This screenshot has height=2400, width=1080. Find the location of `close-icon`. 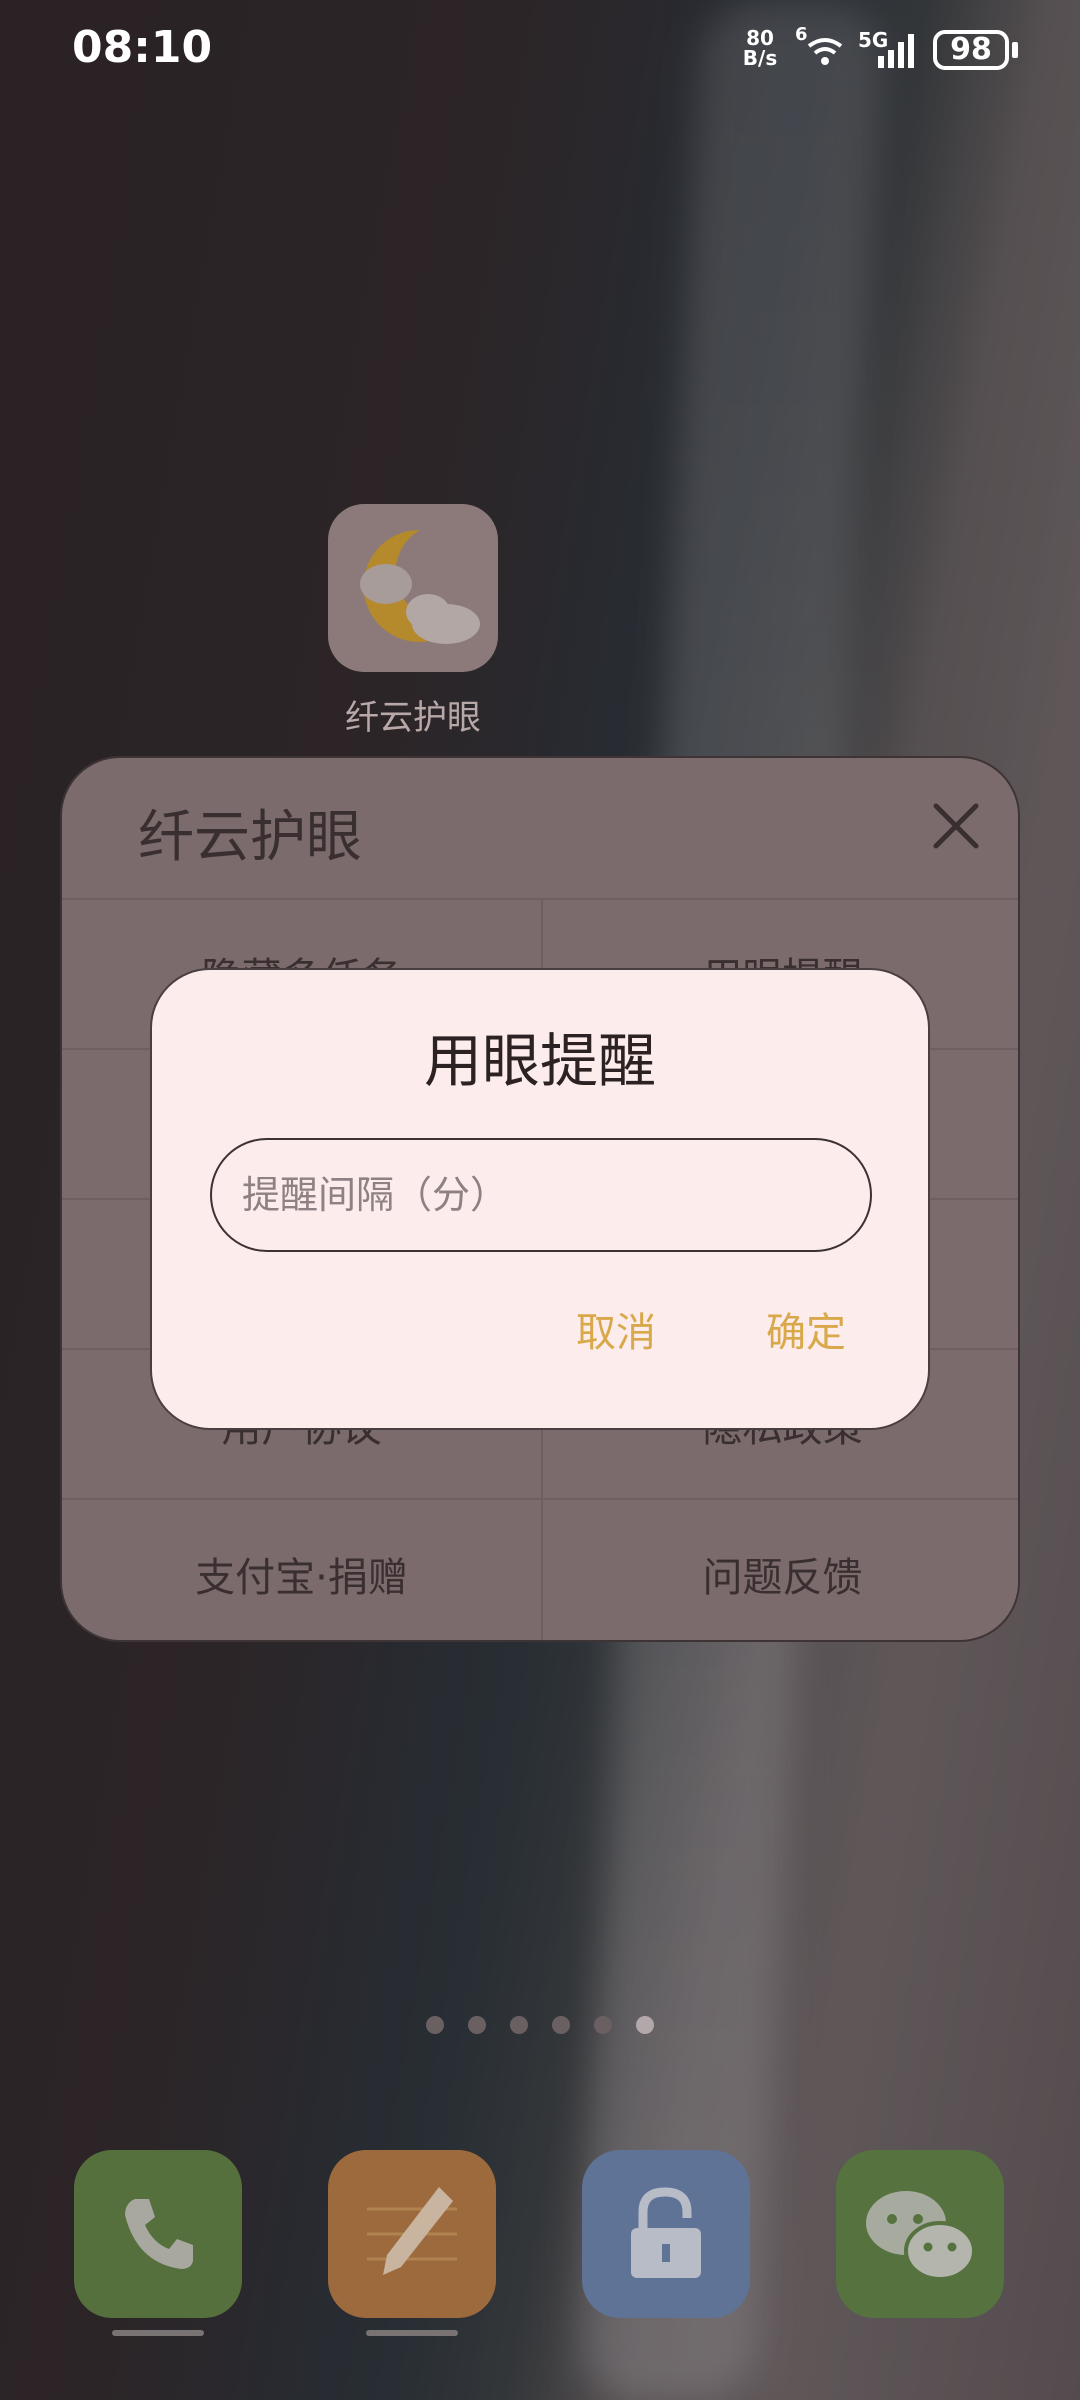

close-icon is located at coordinates (956, 826).